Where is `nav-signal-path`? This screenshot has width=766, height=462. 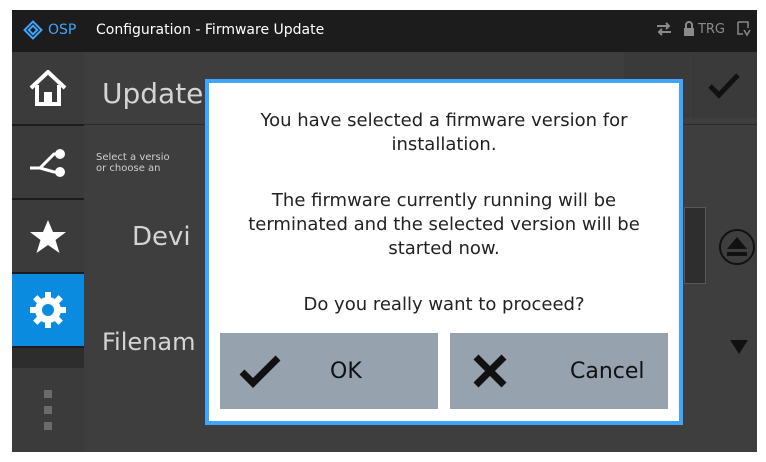
nav-signal-path is located at coordinates (48, 162).